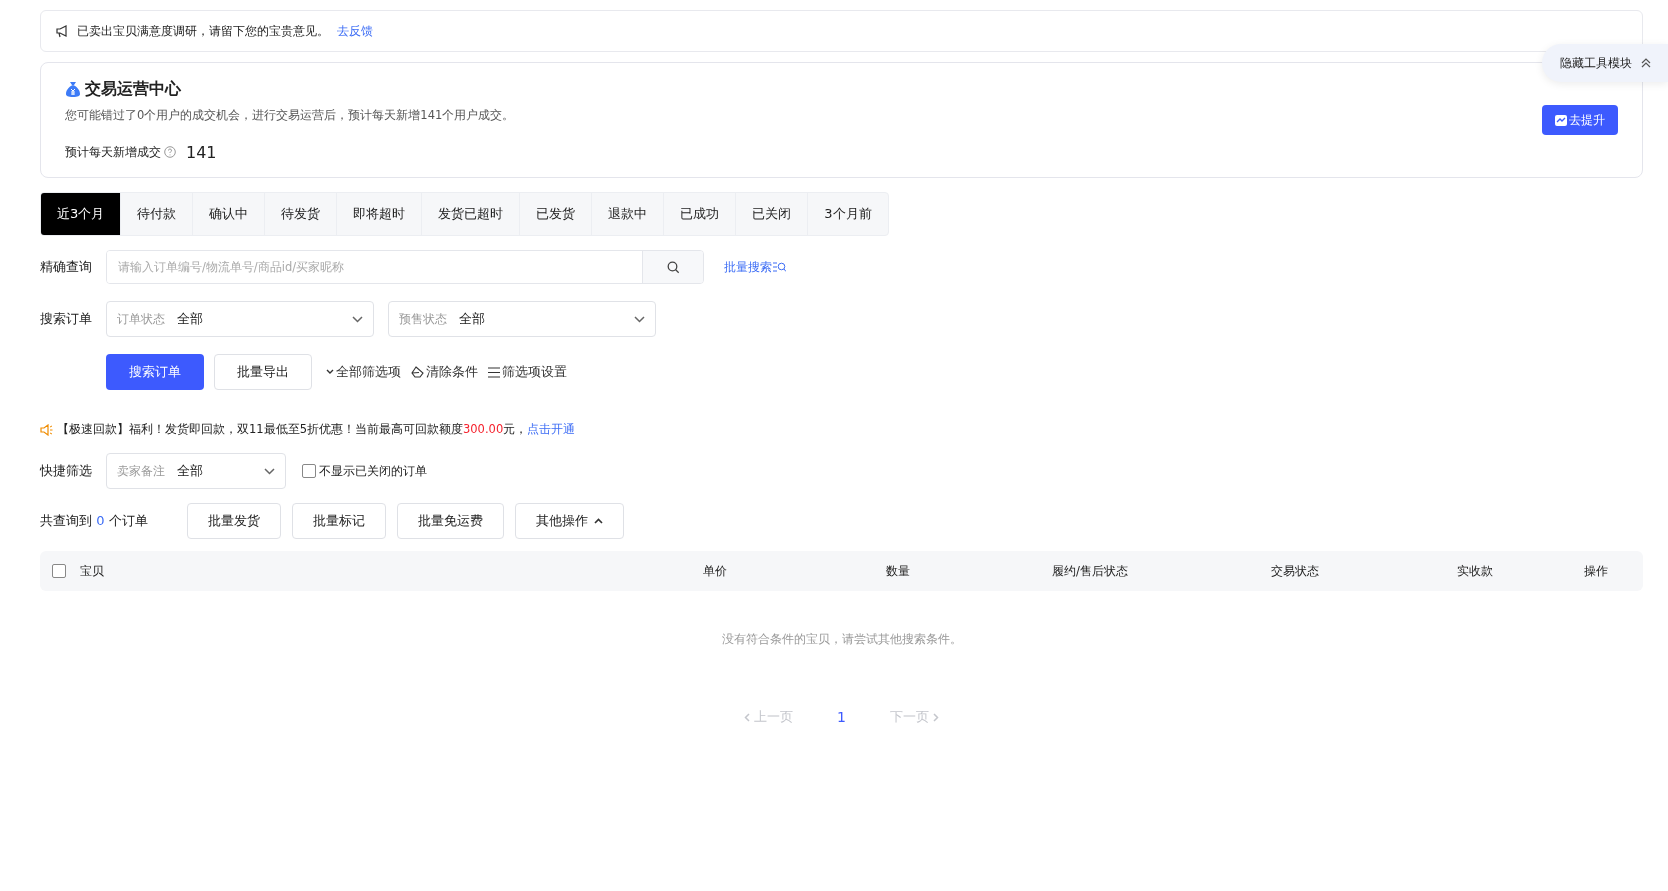  Describe the element at coordinates (405, 267) in the screenshot. I see `search-field: 请输入订单编号/物流单号/商品id/买家昵称` at that location.